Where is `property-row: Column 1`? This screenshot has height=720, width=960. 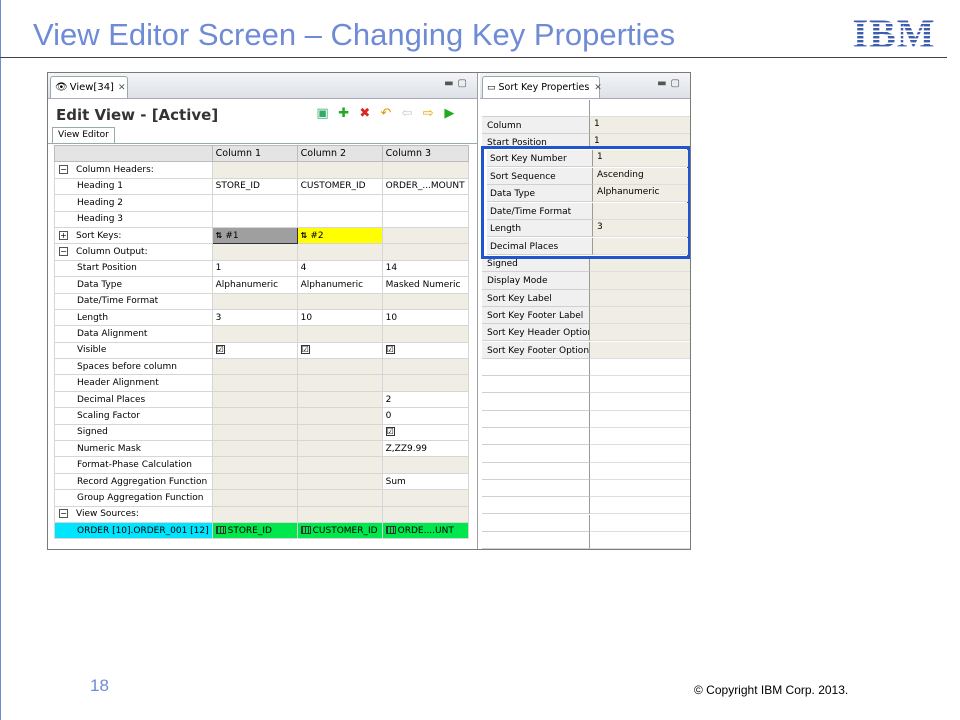 property-row: Column 1 is located at coordinates (586, 126).